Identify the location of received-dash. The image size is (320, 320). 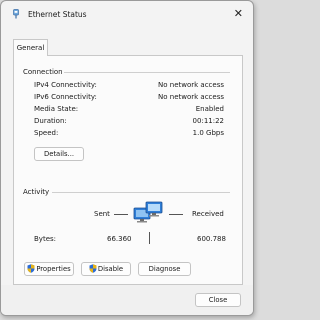
(176, 214).